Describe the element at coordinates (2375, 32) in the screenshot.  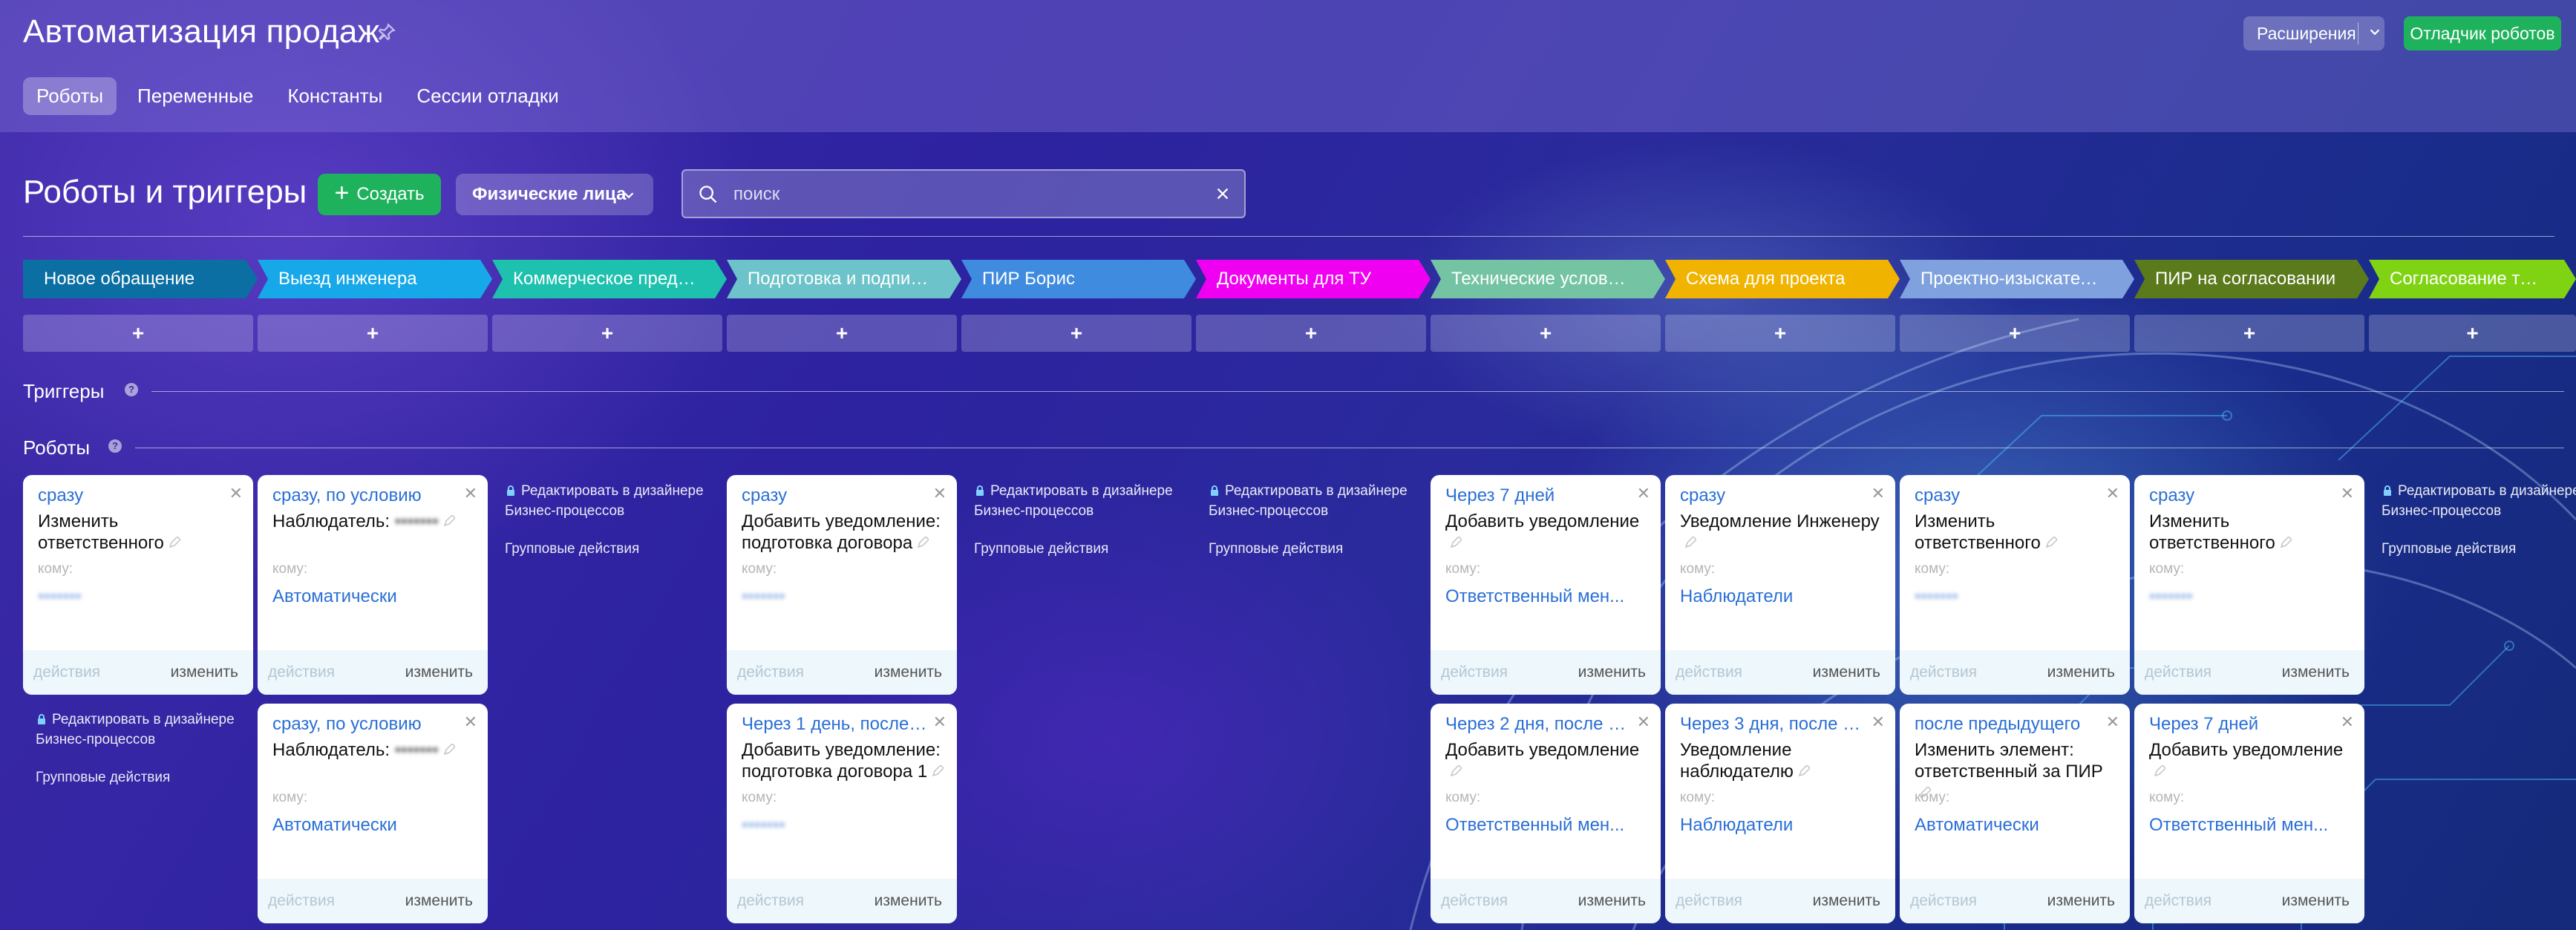
I see `chevron-down-icon` at that location.